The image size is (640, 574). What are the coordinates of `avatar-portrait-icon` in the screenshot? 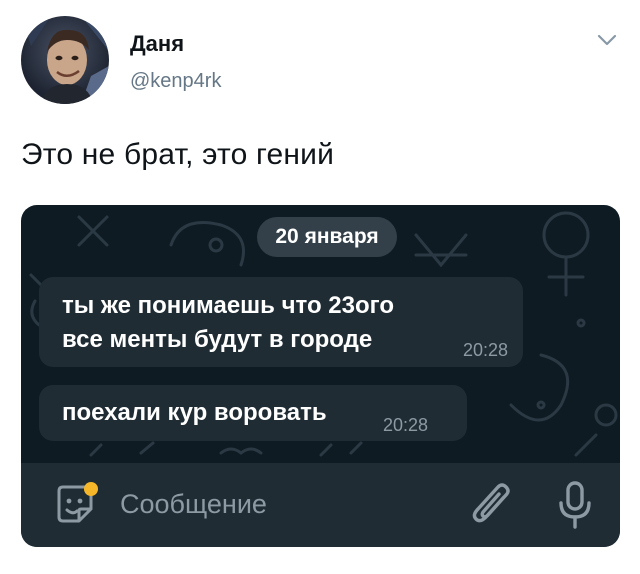 It's located at (65, 60).